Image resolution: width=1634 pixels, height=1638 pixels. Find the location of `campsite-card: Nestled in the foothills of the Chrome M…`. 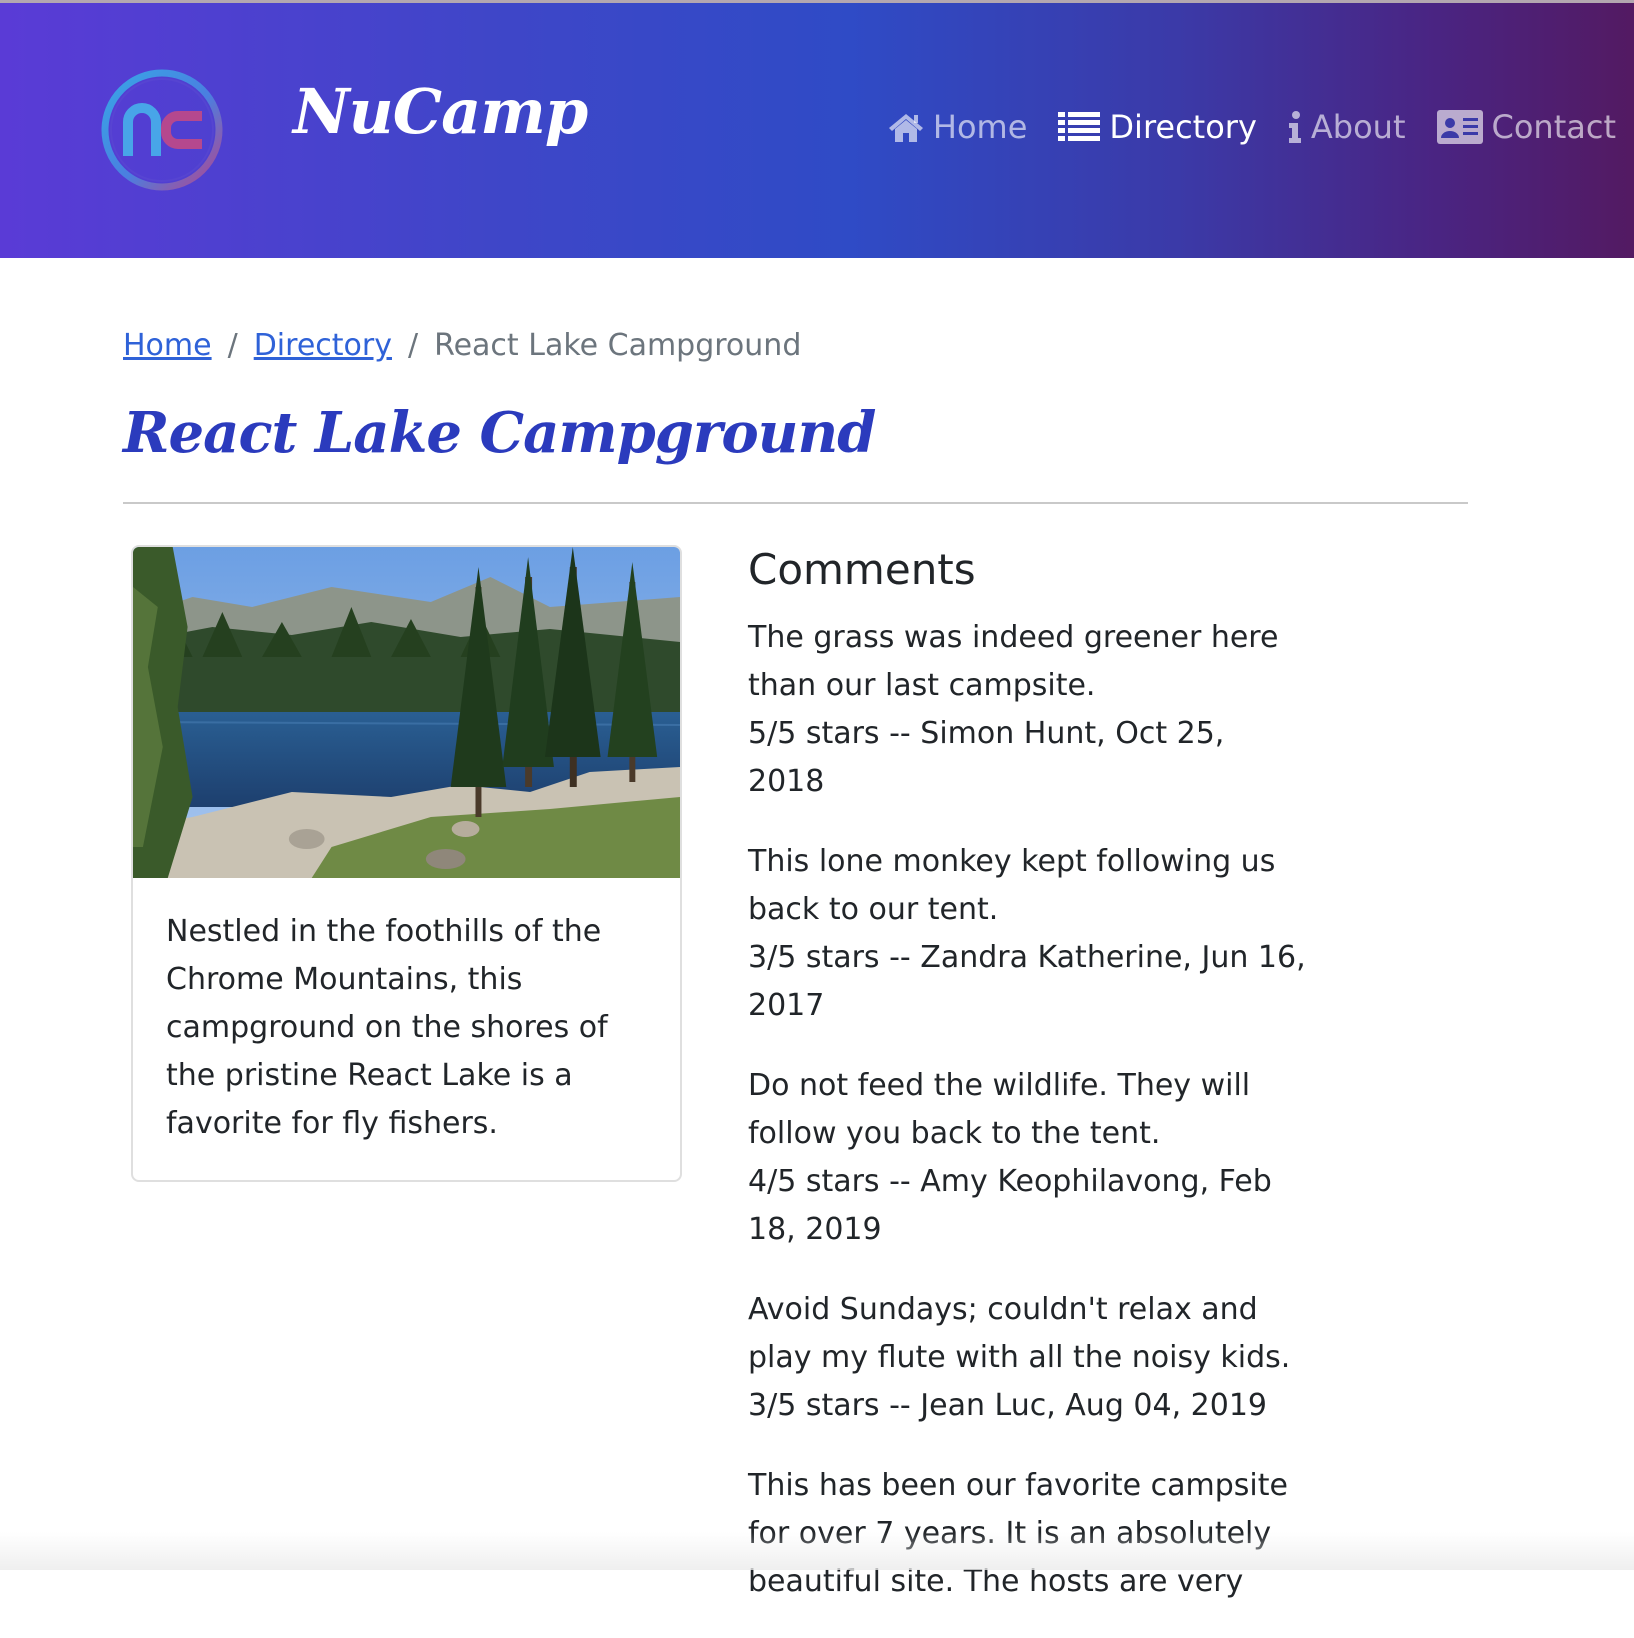

campsite-card: Nestled in the foothills of the Chrome M… is located at coordinates (406, 863).